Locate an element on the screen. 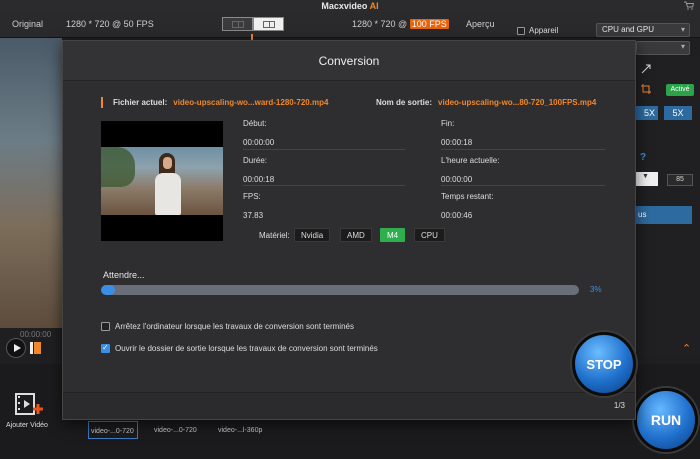  cart-icon is located at coordinates (689, 5).